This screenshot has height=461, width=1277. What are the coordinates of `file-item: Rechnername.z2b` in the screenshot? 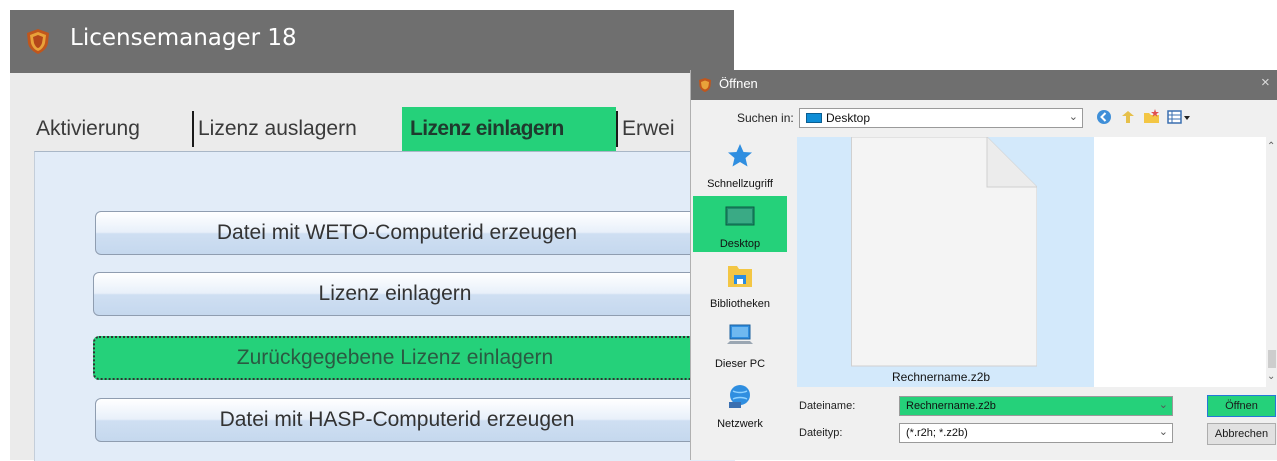 It's located at (945, 262).